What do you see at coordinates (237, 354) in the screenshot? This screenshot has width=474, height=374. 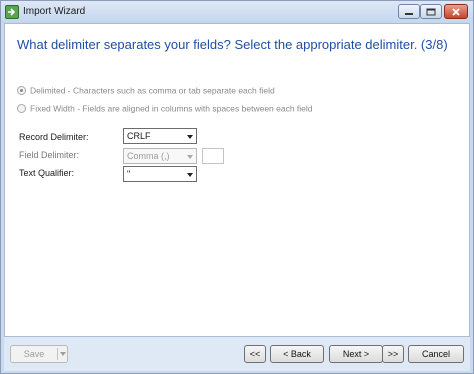 I see `wizard-footer: Save << < Back Next > >> Cancel` at bounding box center [237, 354].